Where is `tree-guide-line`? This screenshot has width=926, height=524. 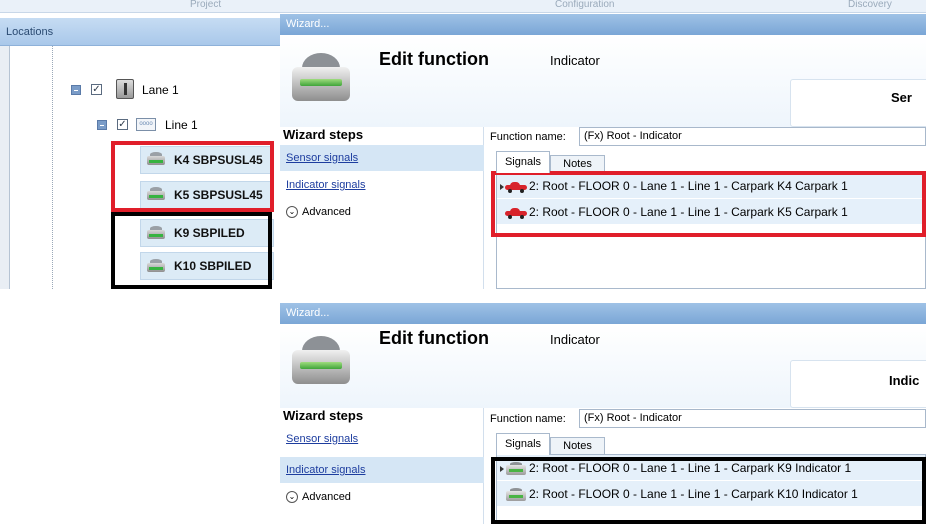
tree-guide-line is located at coordinates (52, 167).